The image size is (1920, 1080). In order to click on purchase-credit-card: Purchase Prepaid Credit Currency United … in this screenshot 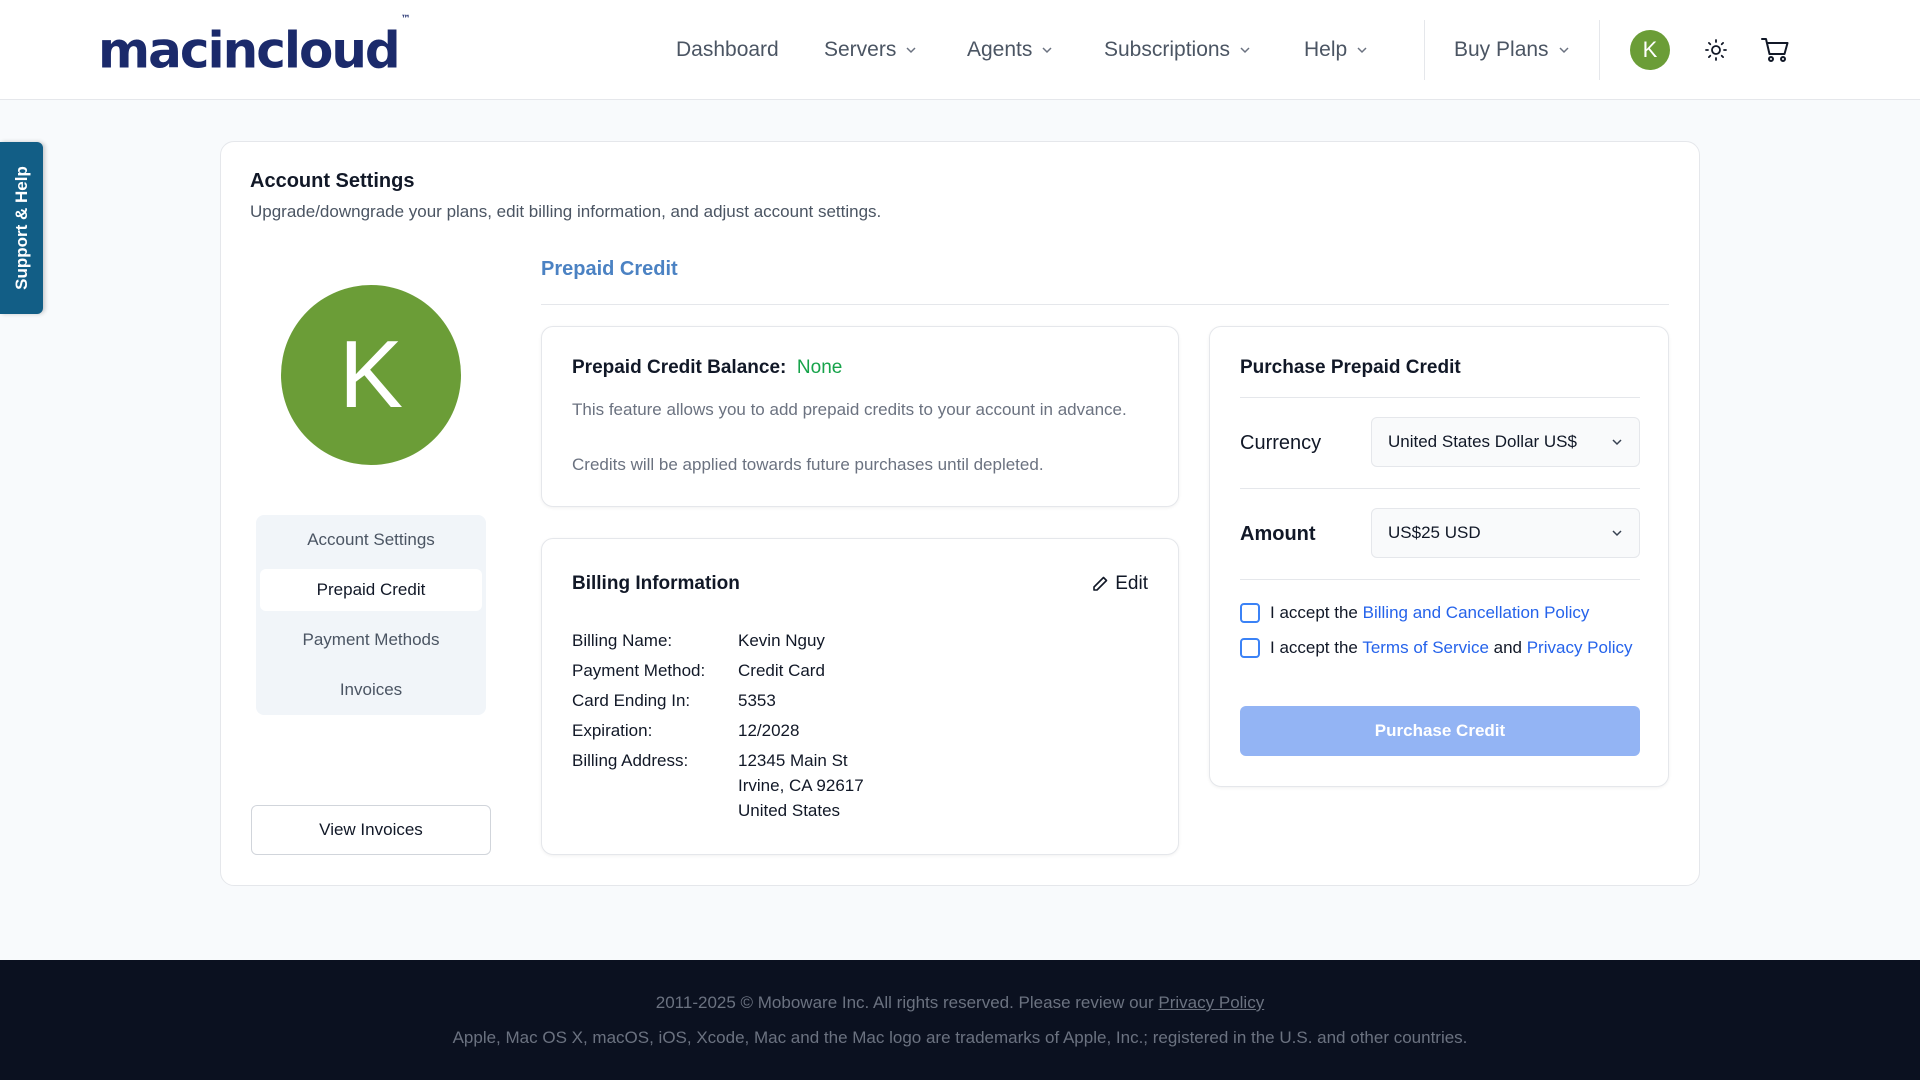, I will do `click(1439, 556)`.